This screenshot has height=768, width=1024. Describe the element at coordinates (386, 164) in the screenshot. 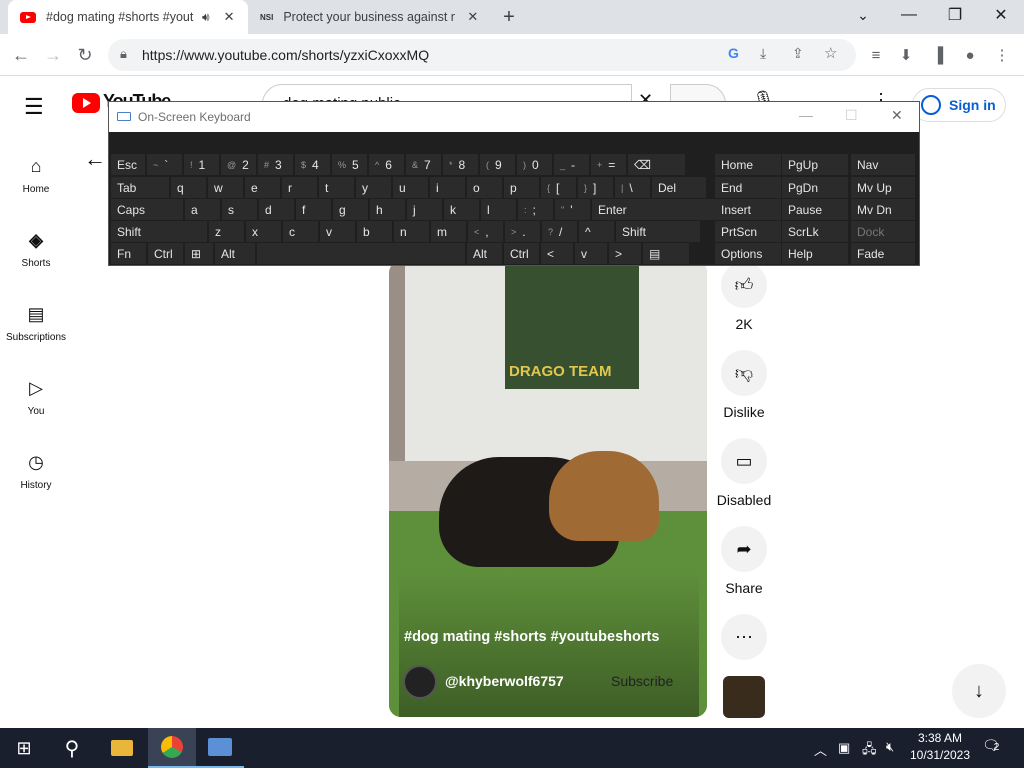

I see `osk-key: ^ 6` at that location.